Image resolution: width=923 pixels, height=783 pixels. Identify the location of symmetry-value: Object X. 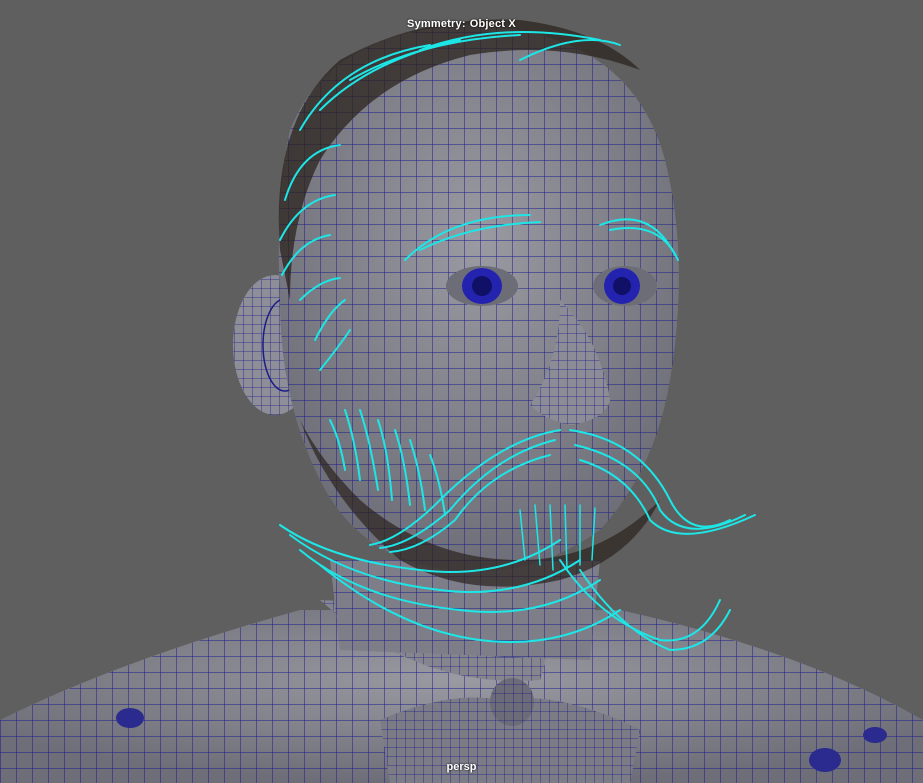
(492, 24).